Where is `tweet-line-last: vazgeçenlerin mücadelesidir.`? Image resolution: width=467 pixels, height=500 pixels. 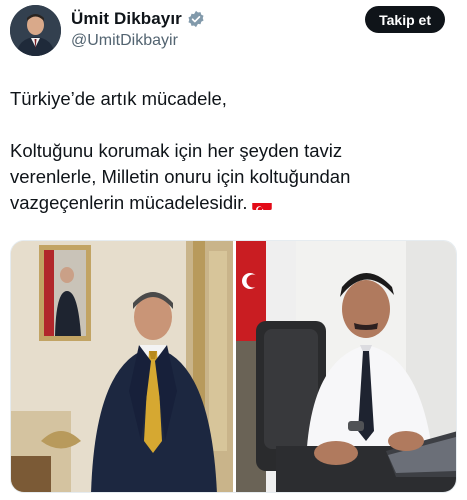 tweet-line-last: vazgeçenlerin mücadelesidir. is located at coordinates (230, 203).